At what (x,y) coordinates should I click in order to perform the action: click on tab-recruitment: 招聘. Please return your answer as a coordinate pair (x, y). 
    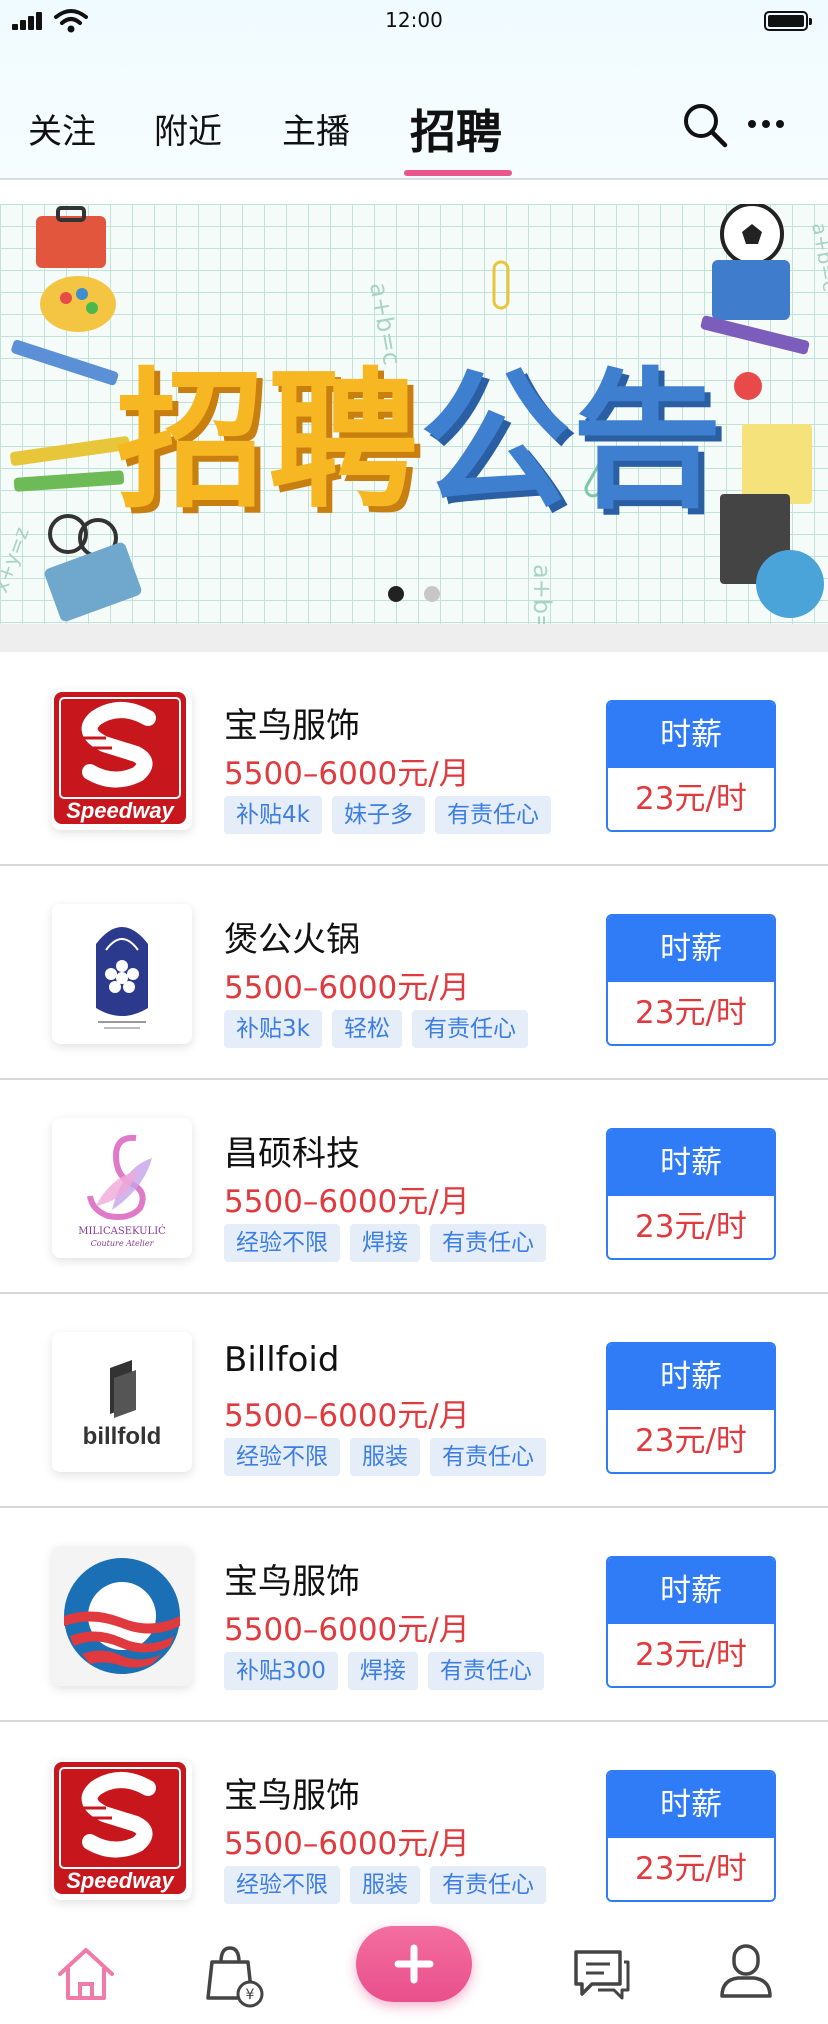
    Looking at the image, I should click on (456, 129).